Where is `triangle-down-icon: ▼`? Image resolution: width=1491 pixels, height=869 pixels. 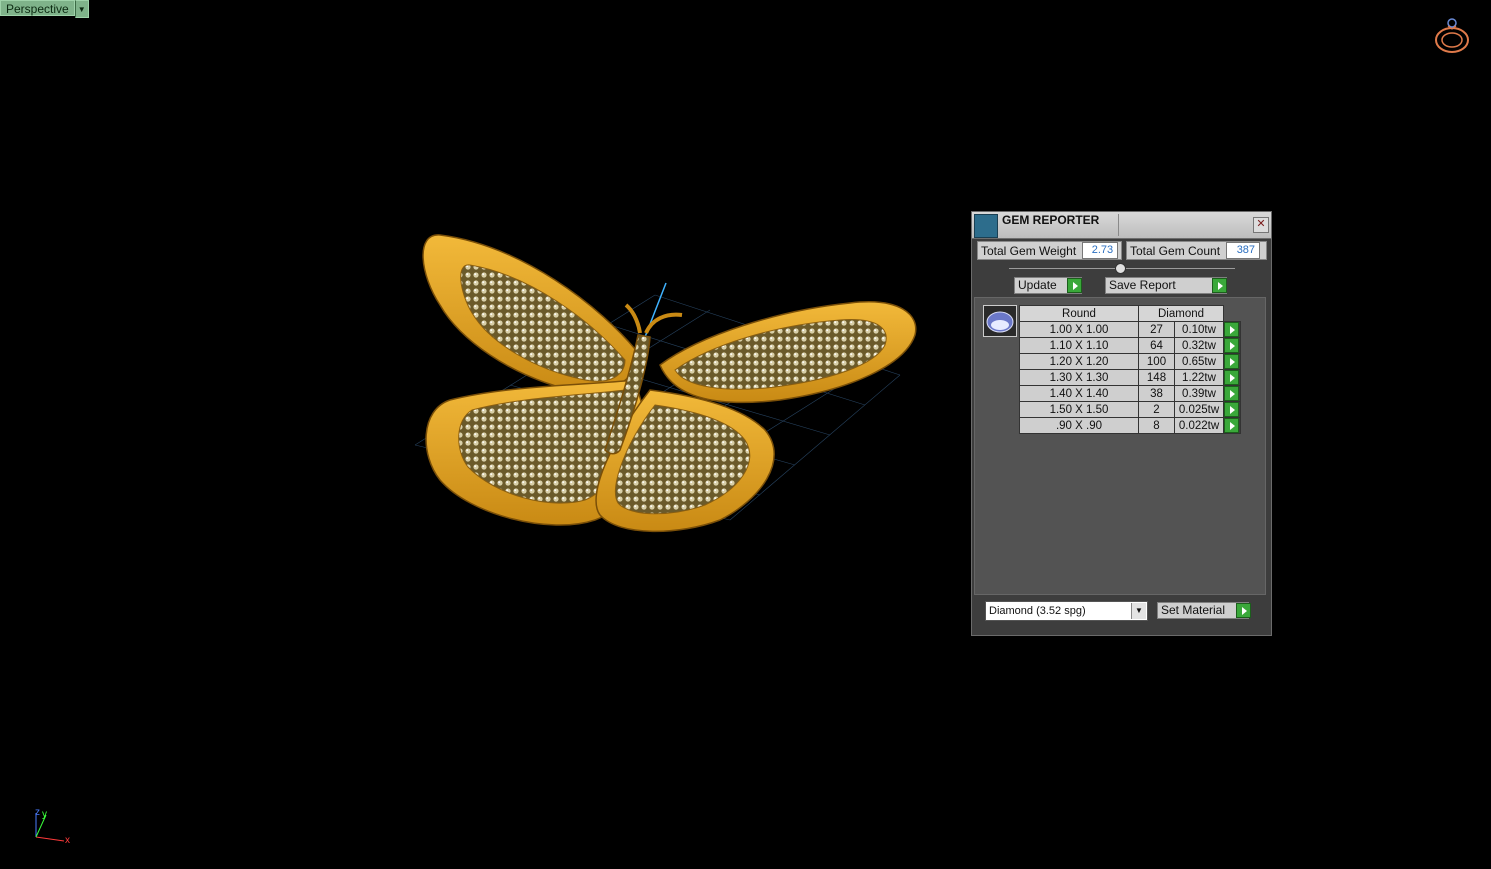 triangle-down-icon: ▼ is located at coordinates (81, 9).